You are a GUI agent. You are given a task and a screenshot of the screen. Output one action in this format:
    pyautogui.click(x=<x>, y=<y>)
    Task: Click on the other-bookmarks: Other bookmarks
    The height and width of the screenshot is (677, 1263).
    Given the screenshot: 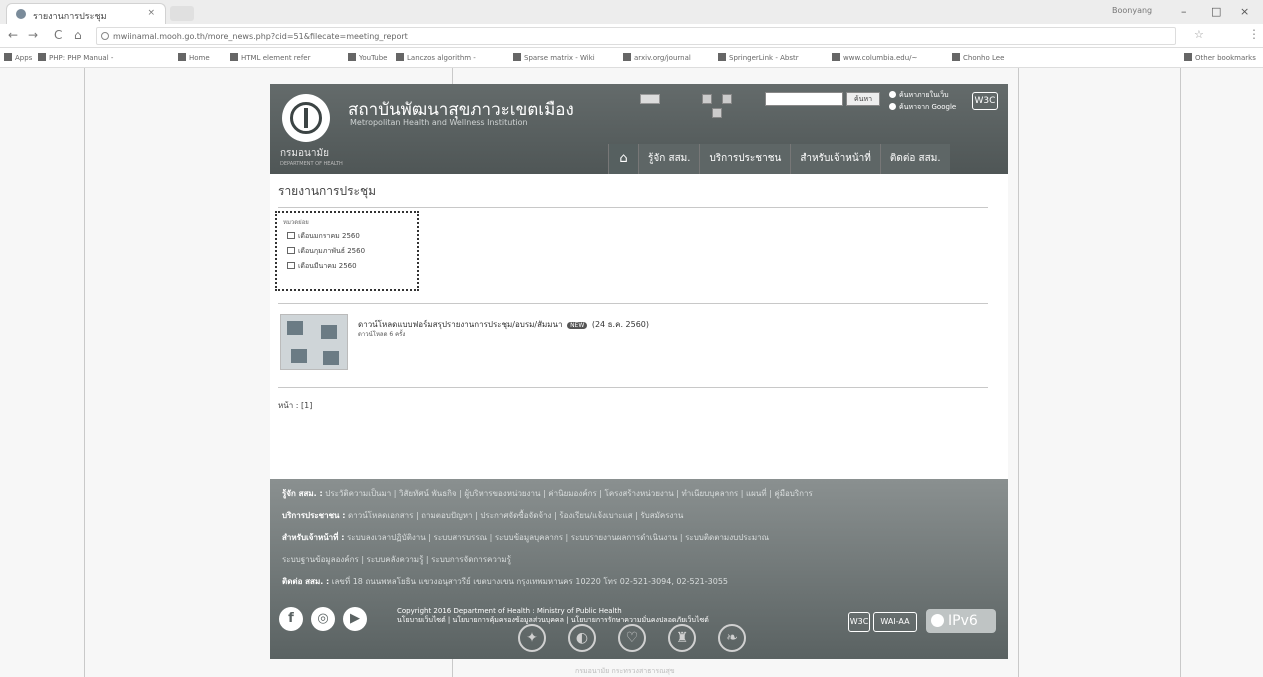 What is the action you would take?
    pyautogui.click(x=1220, y=57)
    